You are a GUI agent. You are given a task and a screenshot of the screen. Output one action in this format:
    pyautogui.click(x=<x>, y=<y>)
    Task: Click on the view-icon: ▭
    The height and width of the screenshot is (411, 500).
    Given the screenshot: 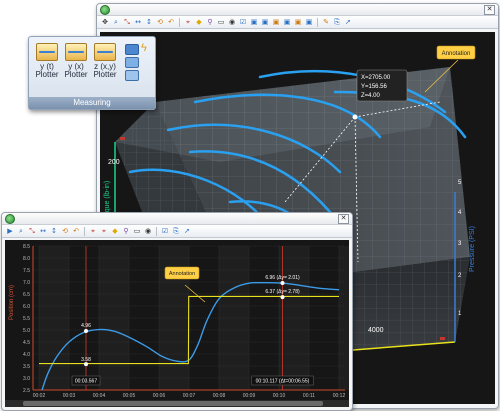 What is the action you would take?
    pyautogui.click(x=137, y=231)
    